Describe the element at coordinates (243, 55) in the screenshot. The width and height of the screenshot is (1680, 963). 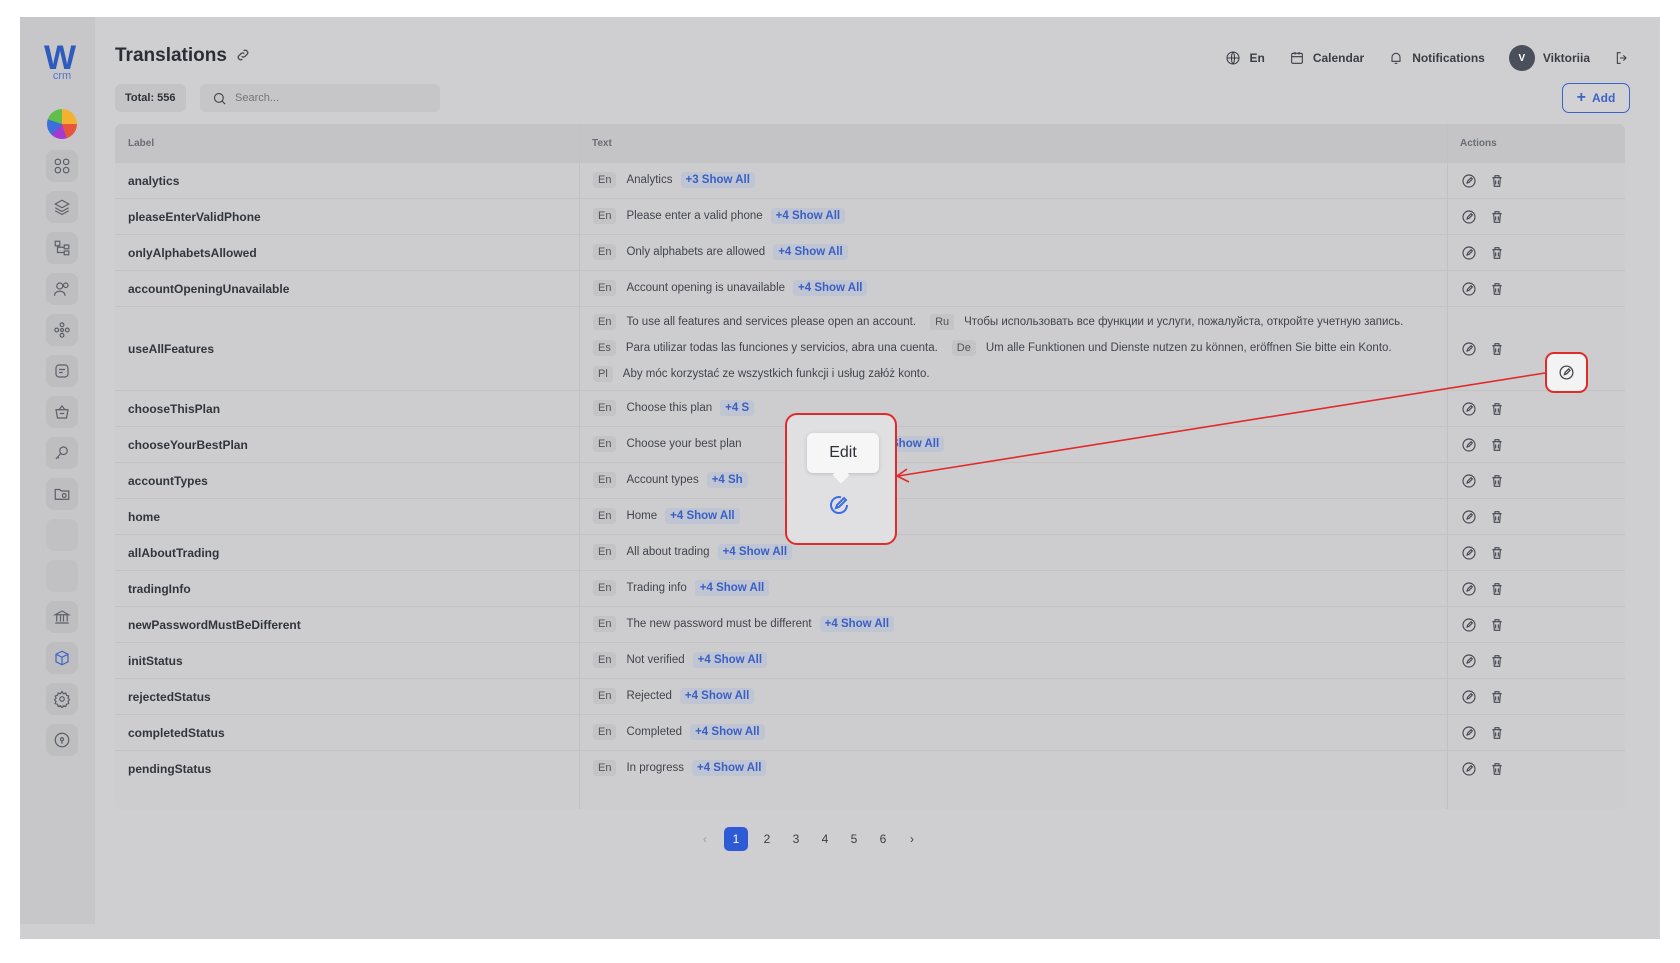
I see `link-icon` at that location.